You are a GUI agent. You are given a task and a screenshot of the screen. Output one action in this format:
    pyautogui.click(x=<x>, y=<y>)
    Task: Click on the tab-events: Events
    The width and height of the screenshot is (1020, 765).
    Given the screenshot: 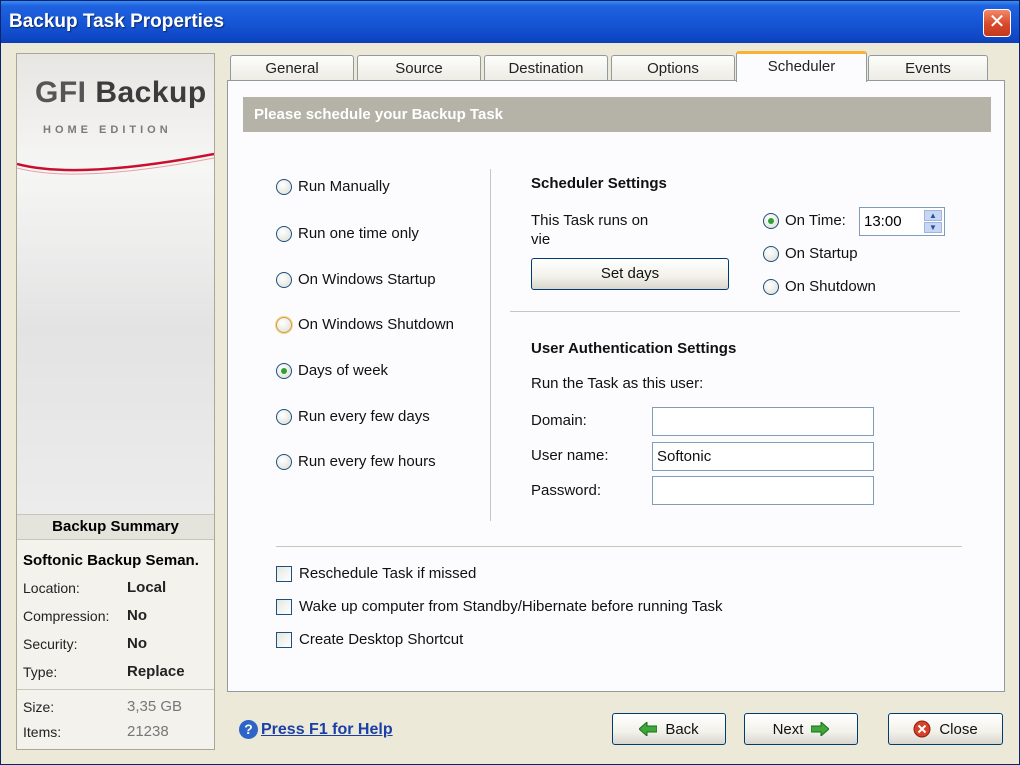 What is the action you would take?
    pyautogui.click(x=928, y=68)
    